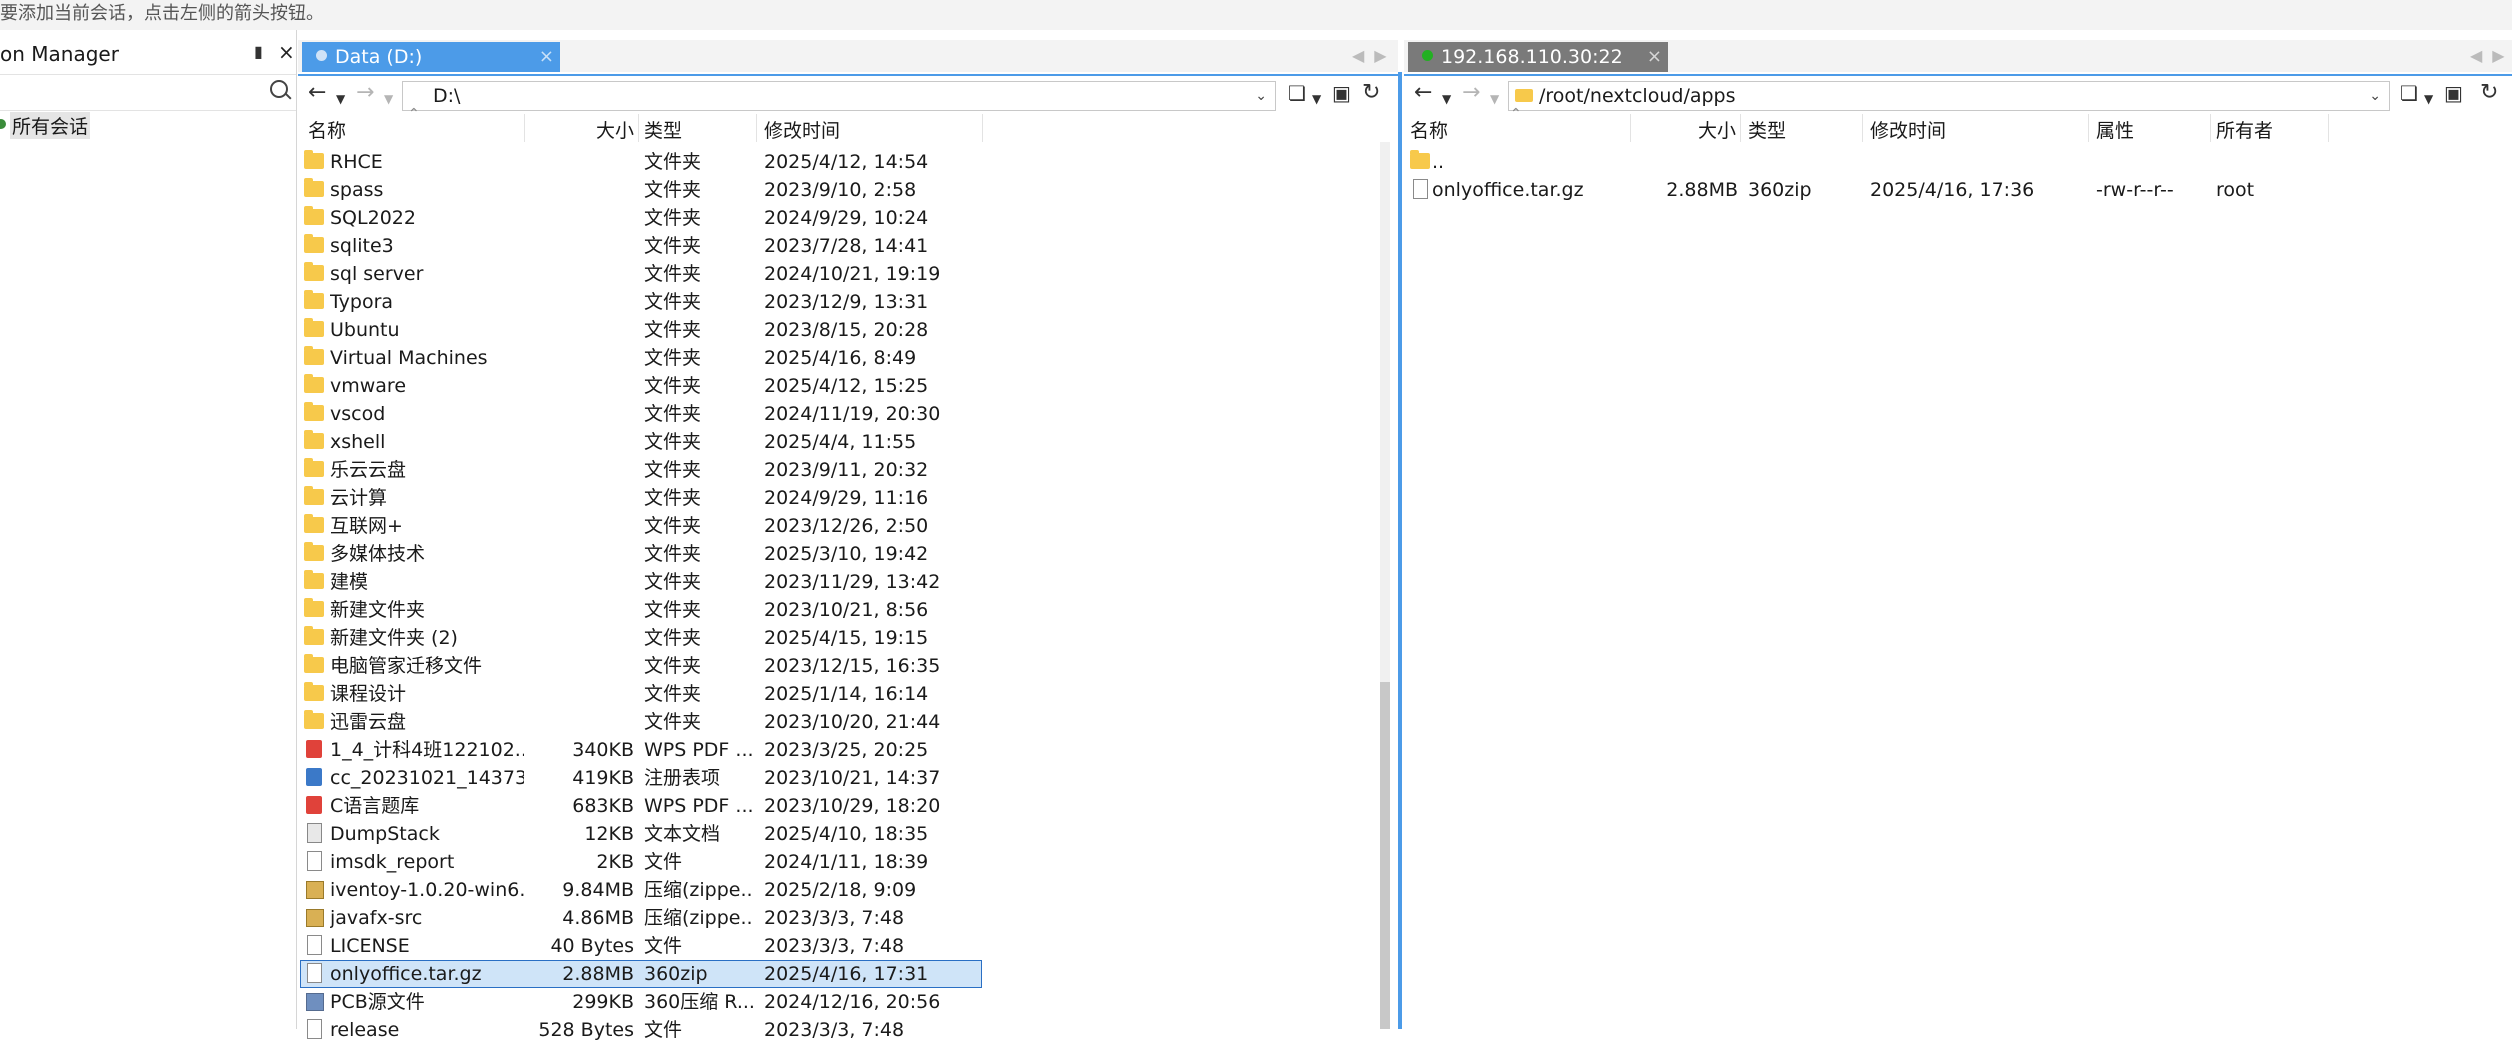 This screenshot has width=2512, height=1044. Describe the element at coordinates (848, 498) in the screenshot. I see `file-row: 云计算 文件夹 2024/9/29, 11:16` at that location.